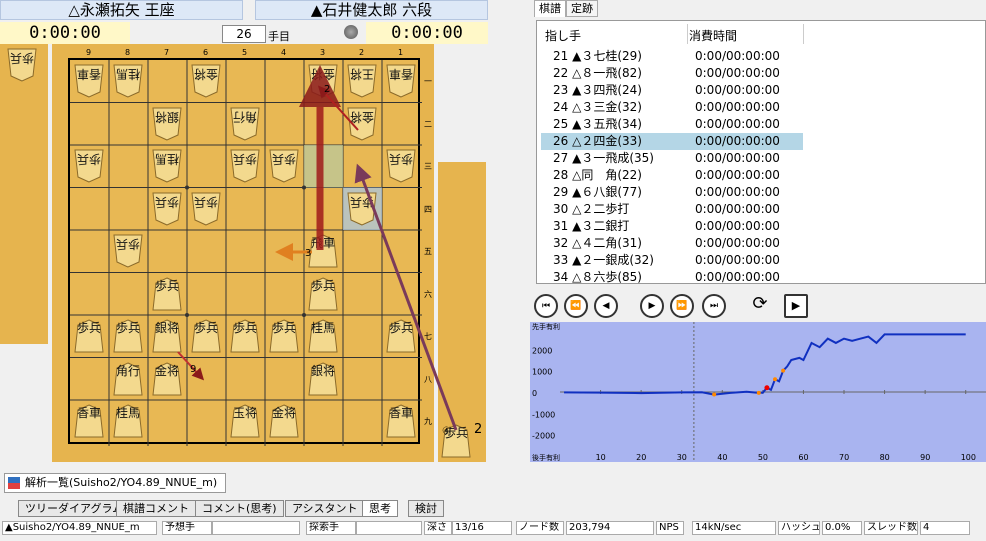  I want to click on bottom-tab: 思考, so click(380, 508).